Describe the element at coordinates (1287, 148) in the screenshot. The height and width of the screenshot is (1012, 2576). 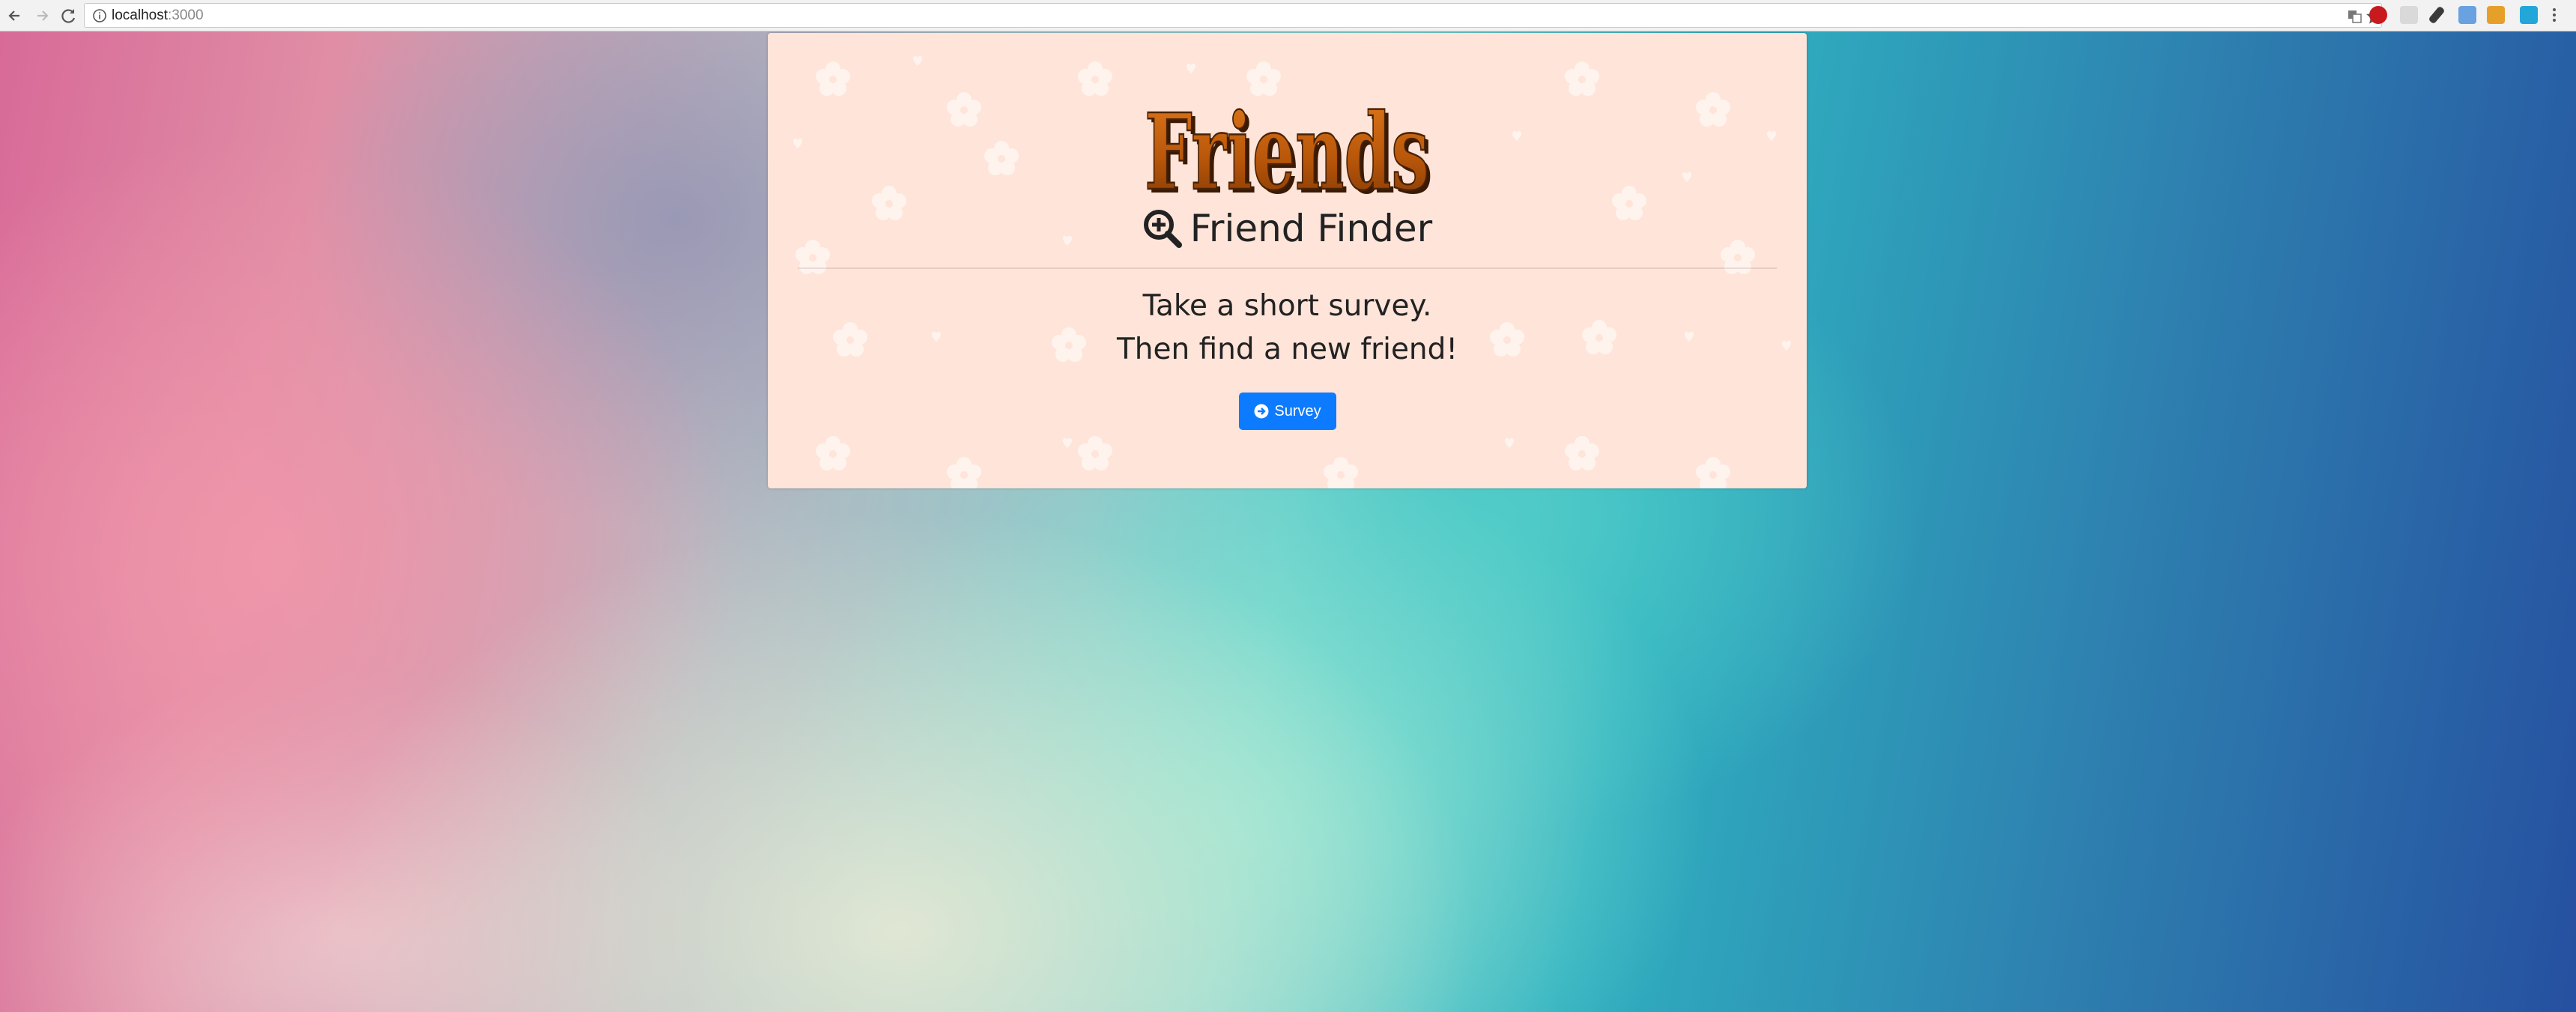
I see `logo-text: Friends` at that location.